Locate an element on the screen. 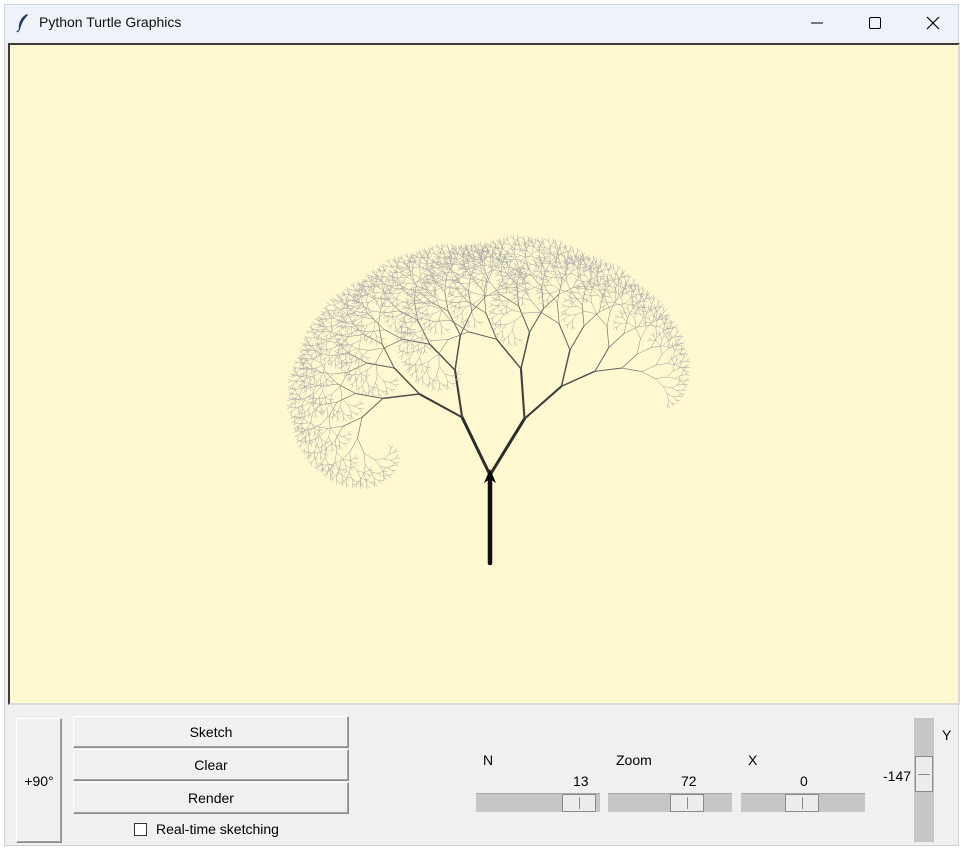 This screenshot has width=963, height=850. sketch-button: Sketch is located at coordinates (211, 732).